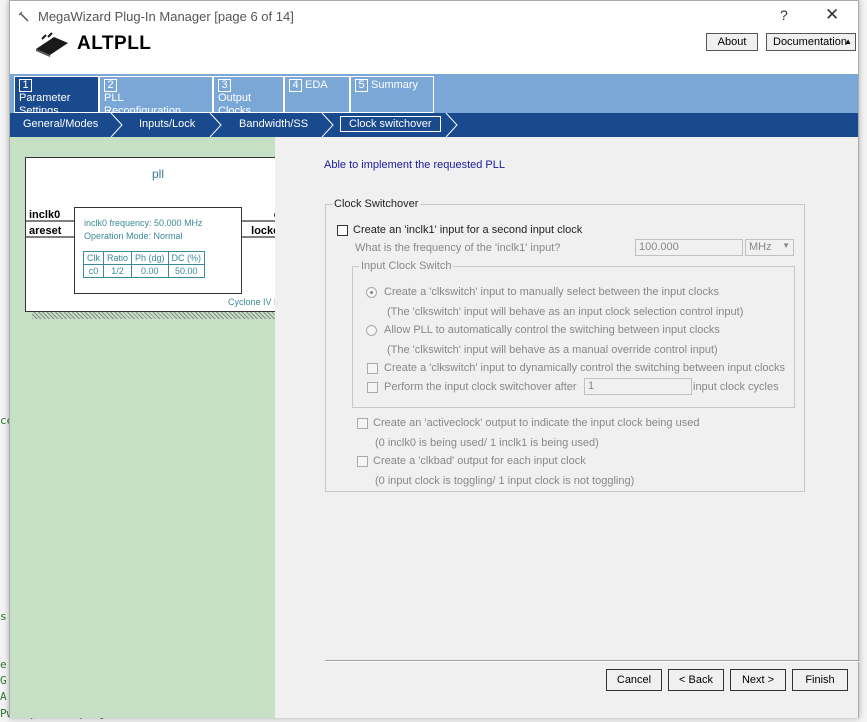  What do you see at coordinates (392, 94) in the screenshot?
I see `tab-summary: 5 Summary` at bounding box center [392, 94].